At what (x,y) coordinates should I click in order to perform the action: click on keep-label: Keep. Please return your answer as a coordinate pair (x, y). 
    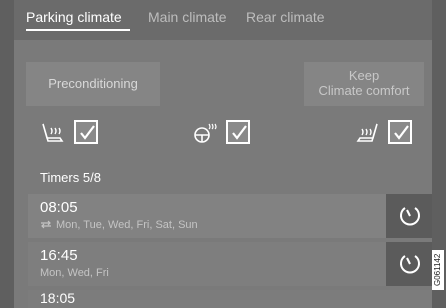
    Looking at the image, I should click on (364, 75).